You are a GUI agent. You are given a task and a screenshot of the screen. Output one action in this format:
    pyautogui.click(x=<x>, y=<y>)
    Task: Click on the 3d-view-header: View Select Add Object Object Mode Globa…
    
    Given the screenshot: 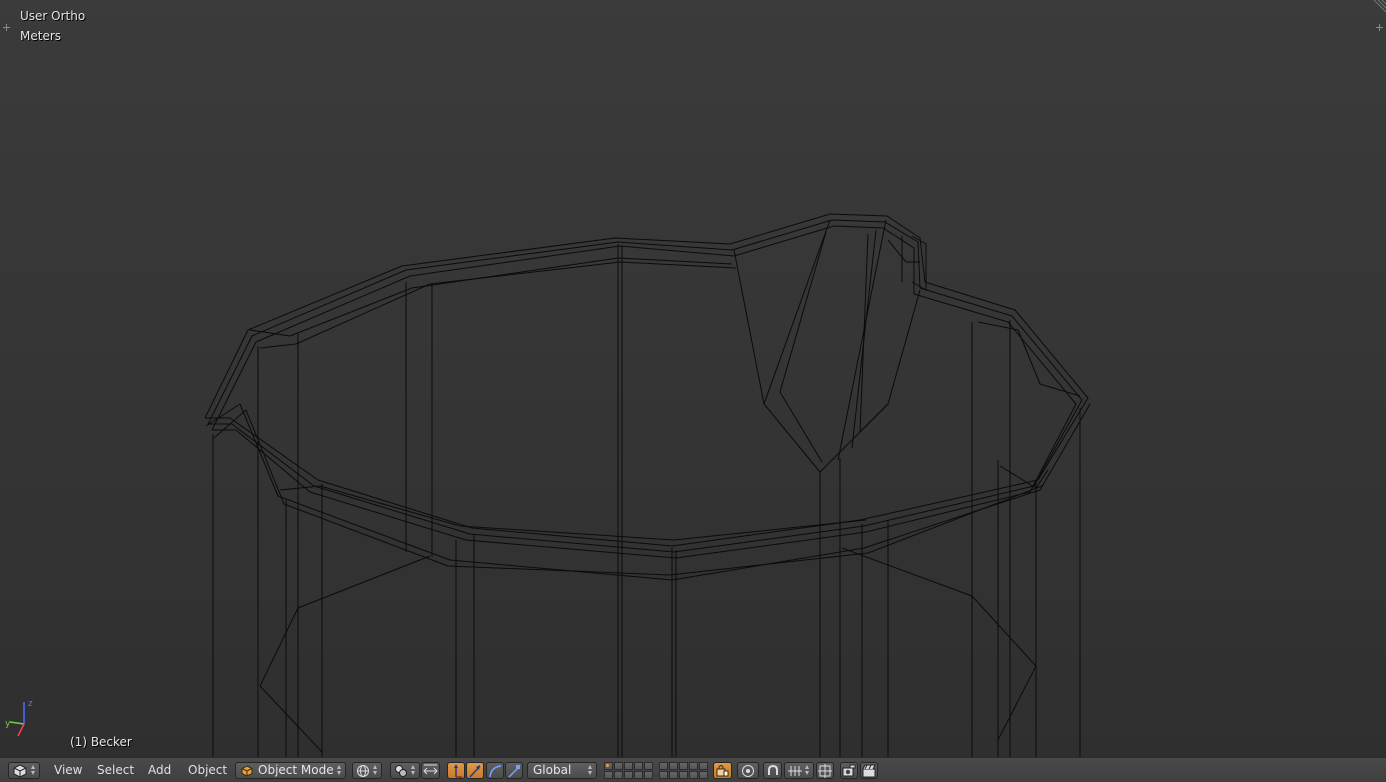 What is the action you would take?
    pyautogui.click(x=693, y=769)
    